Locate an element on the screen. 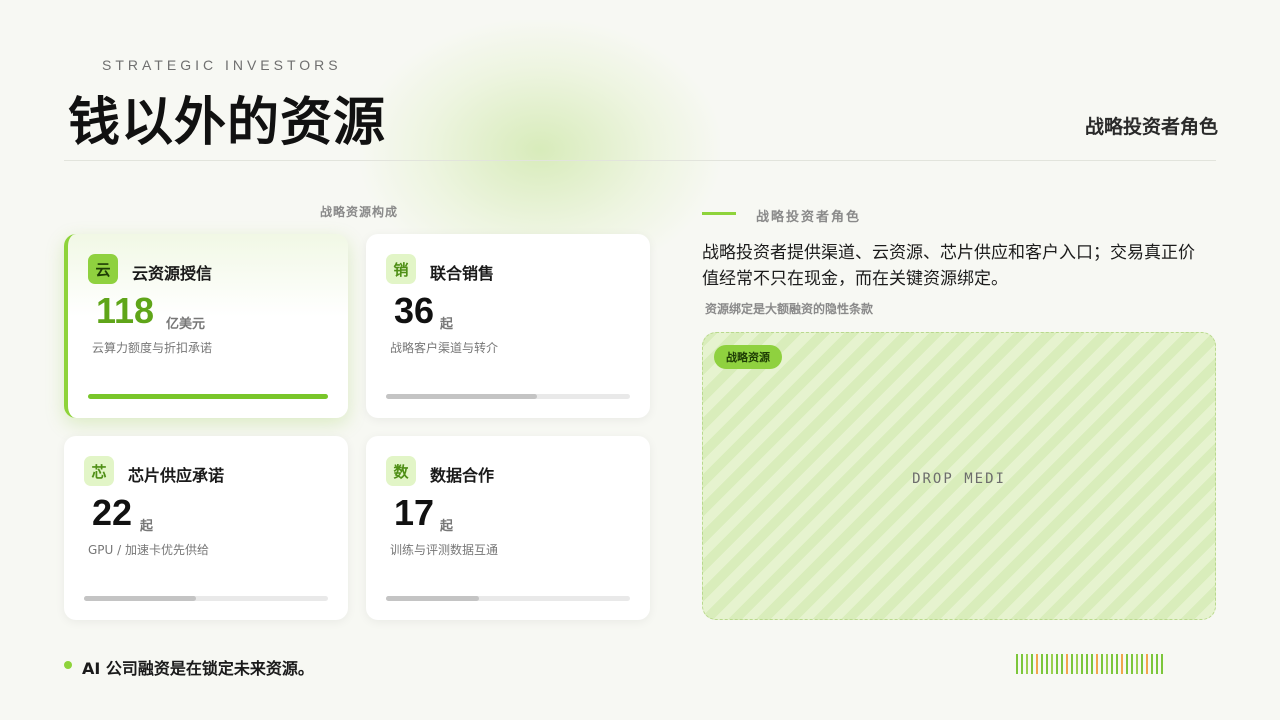 This screenshot has height=720, width=1280. section-tag: 战略投资者角色 is located at coordinates (1151, 127).